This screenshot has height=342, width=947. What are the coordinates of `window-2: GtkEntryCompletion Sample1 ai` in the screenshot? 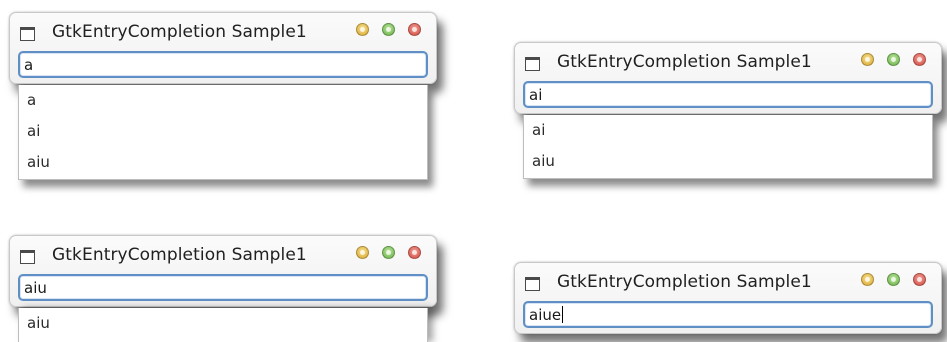 It's located at (728, 78).